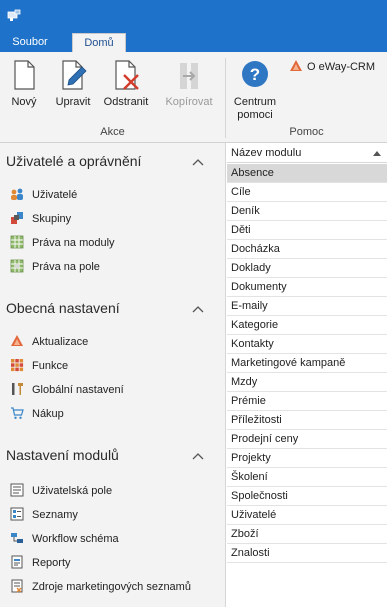 This screenshot has width=387, height=607. What do you see at coordinates (17, 194) in the screenshot?
I see `users-icon` at bounding box center [17, 194].